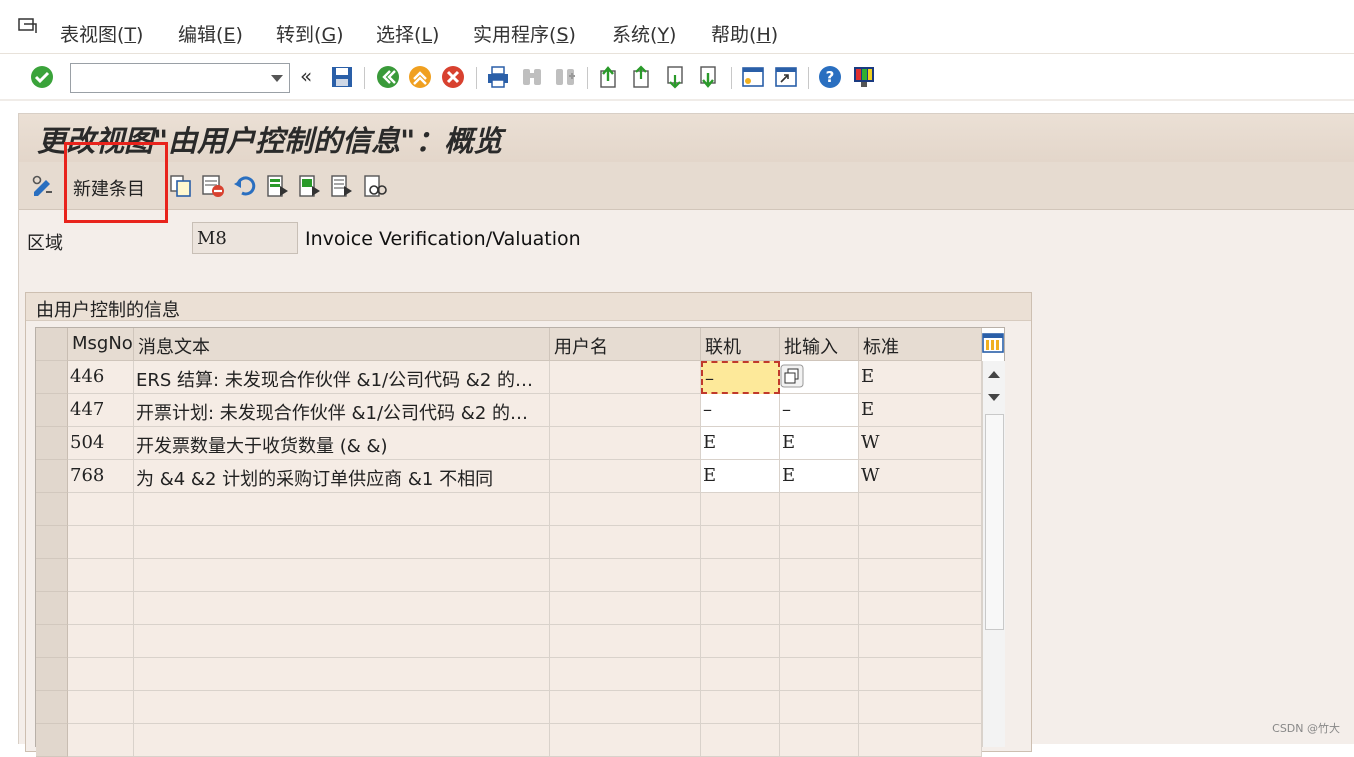 The image size is (1354, 757). I want to click on standard-toolbar: « ?, so click(677, 78).